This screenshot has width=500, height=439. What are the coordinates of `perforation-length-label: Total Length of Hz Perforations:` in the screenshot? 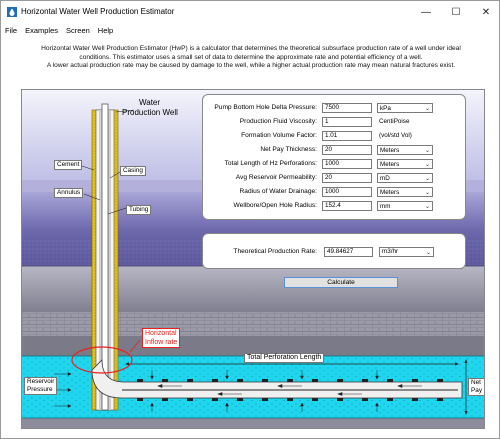 It's located at (270, 163).